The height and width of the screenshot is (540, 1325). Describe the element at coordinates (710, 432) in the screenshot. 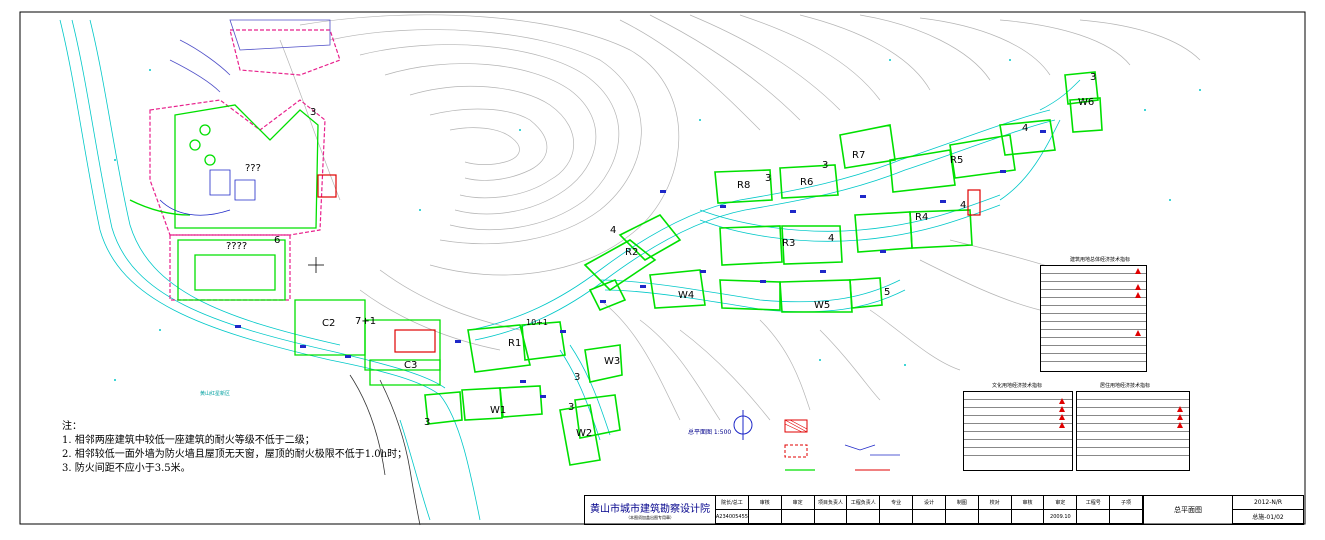

I see `scale-label: 总平面图 1:500` at that location.